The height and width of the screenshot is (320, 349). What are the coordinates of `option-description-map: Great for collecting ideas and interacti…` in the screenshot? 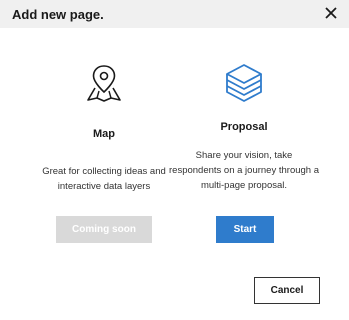 It's located at (104, 179).